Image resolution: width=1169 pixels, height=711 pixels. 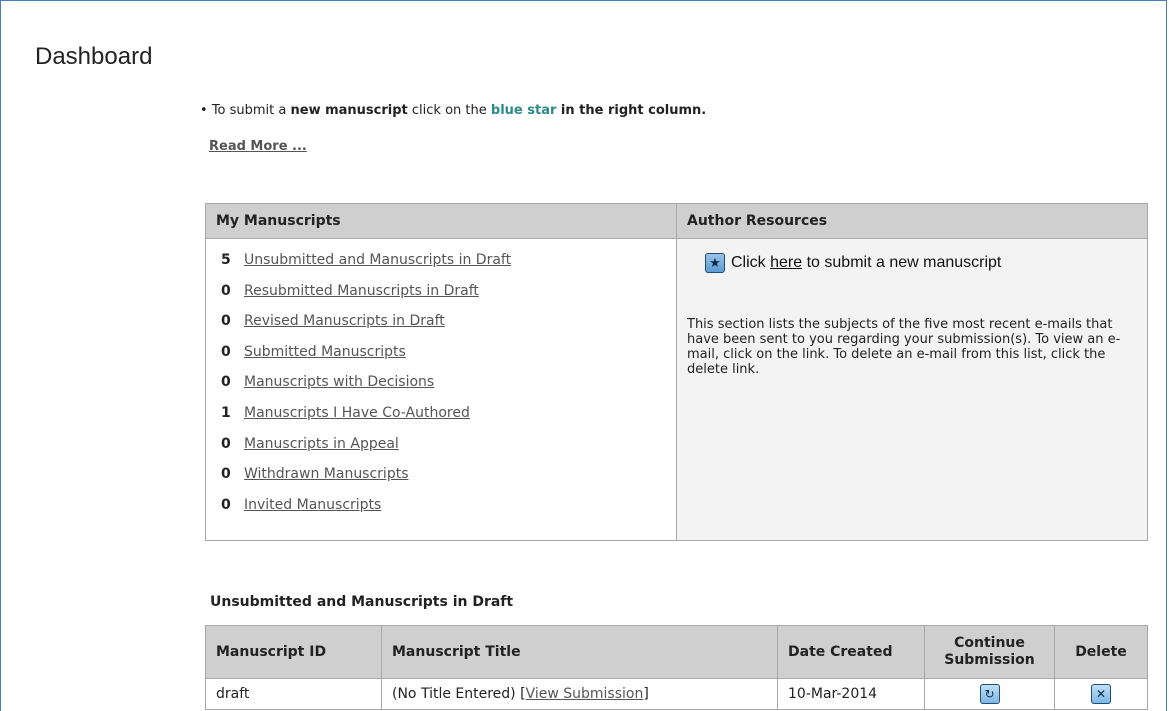 What do you see at coordinates (321, 444) in the screenshot?
I see `manuscript-link-appeal: Manuscripts in Appeal` at bounding box center [321, 444].